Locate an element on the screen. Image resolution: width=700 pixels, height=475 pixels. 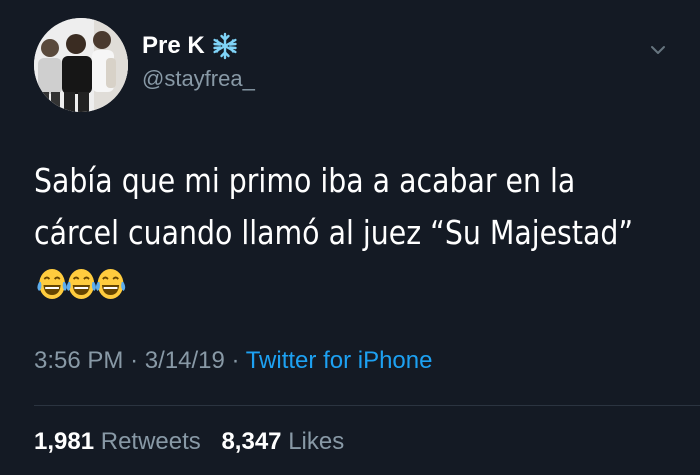
likes-stat: 8,347 Likes is located at coordinates (282, 441).